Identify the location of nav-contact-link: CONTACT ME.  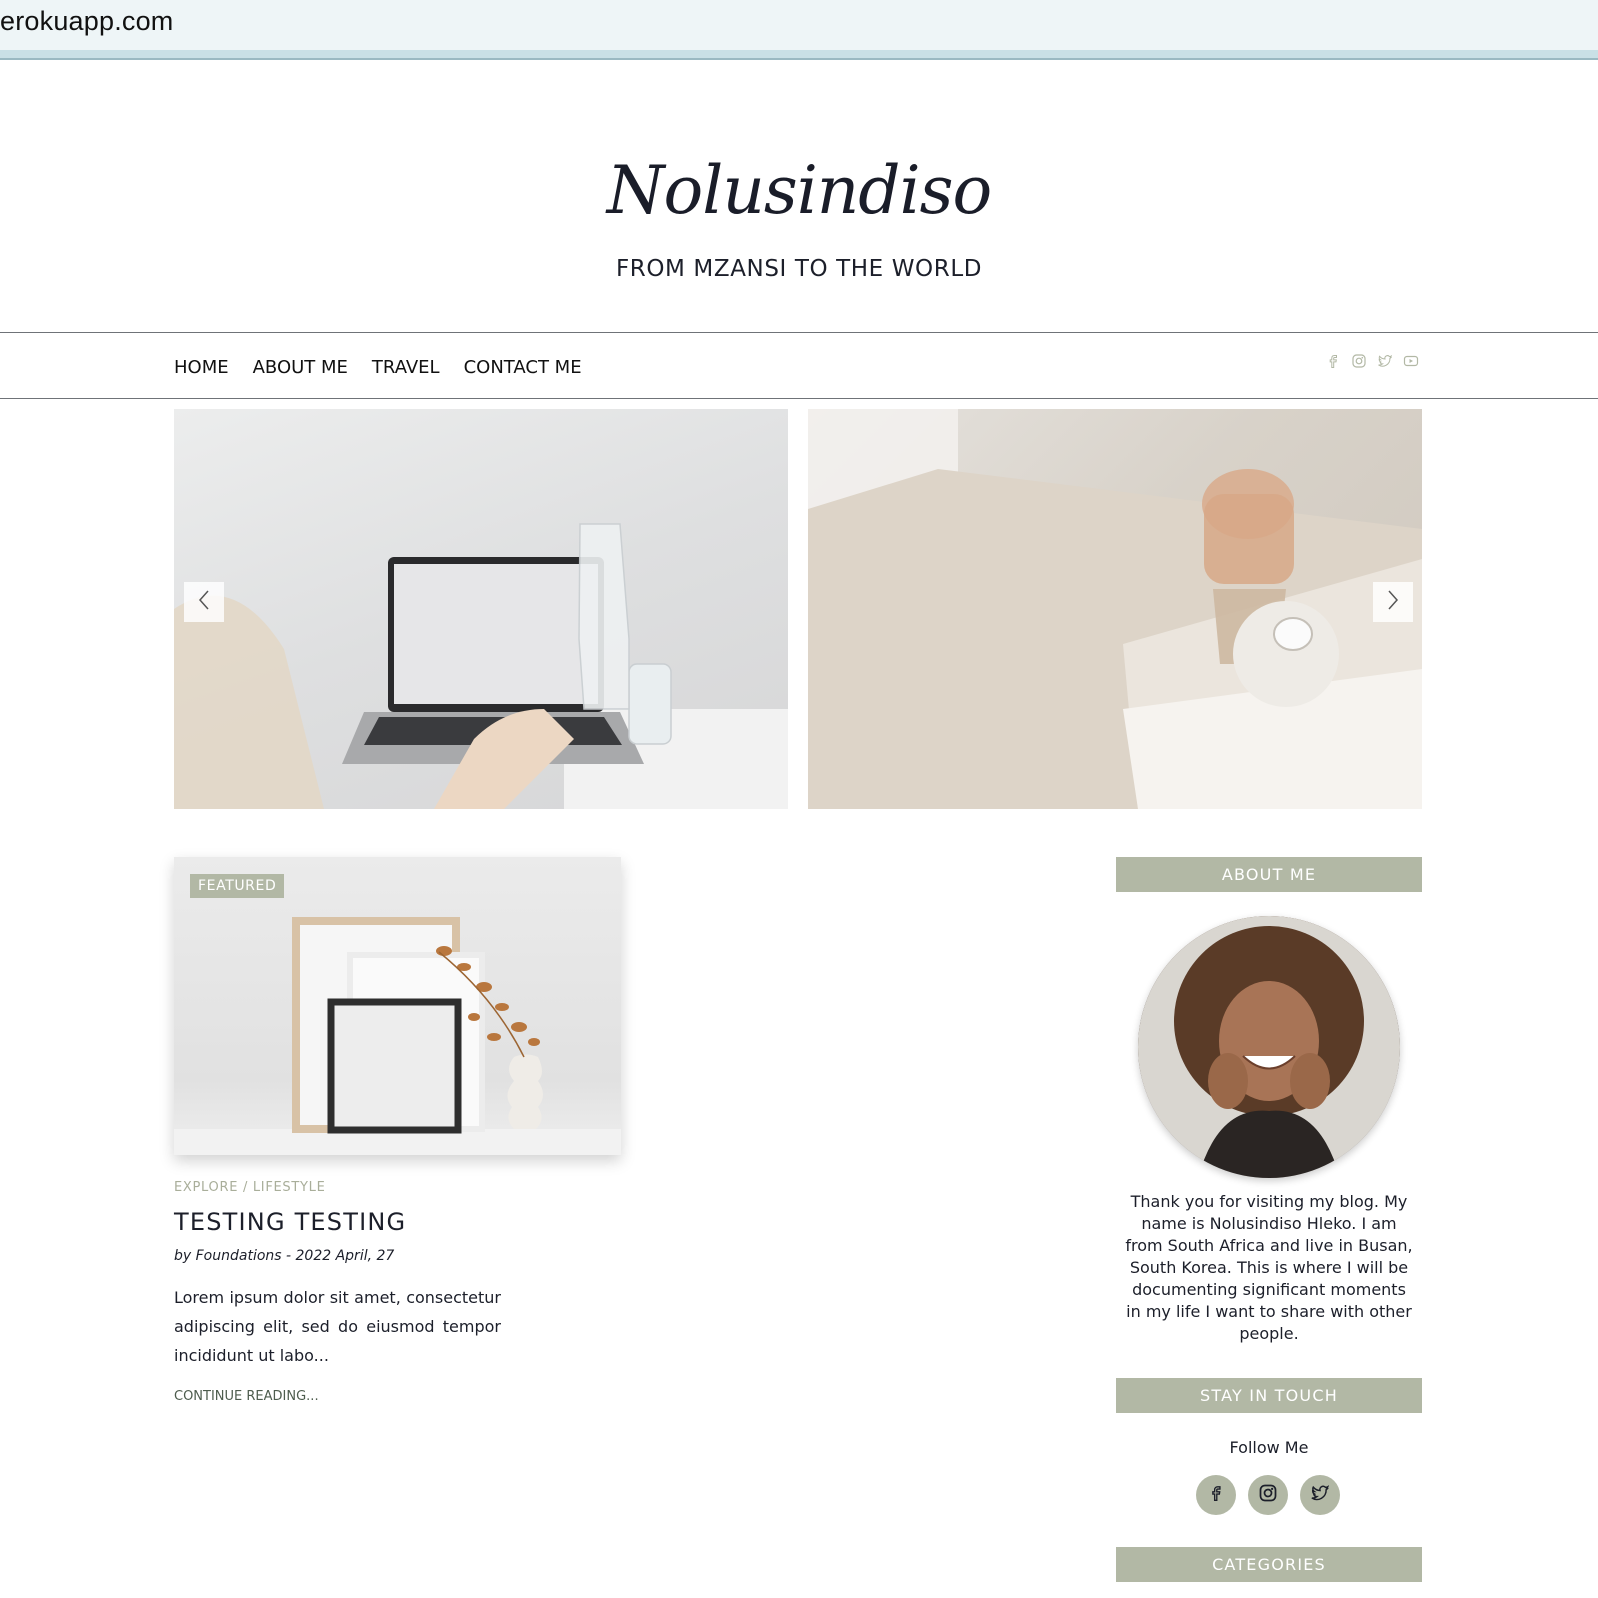
(523, 367).